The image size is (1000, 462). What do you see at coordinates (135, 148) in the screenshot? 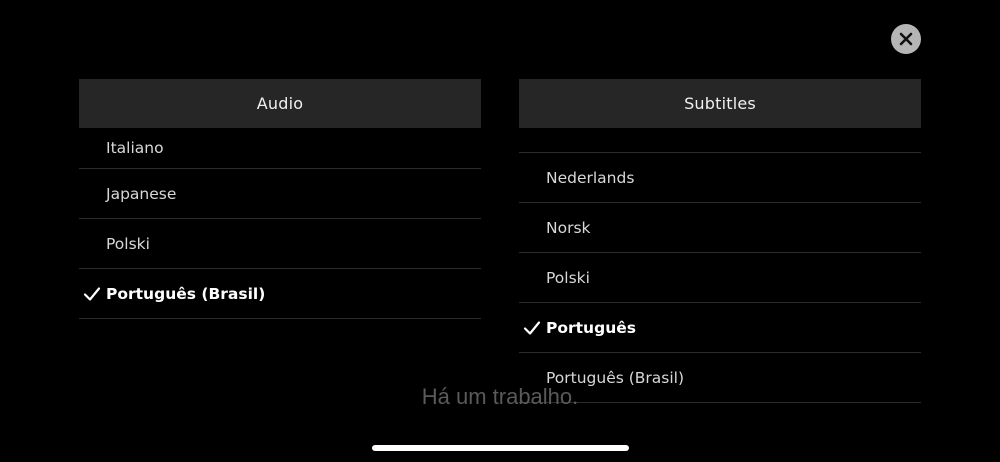
I see `audio-option-label: Italiano` at bounding box center [135, 148].